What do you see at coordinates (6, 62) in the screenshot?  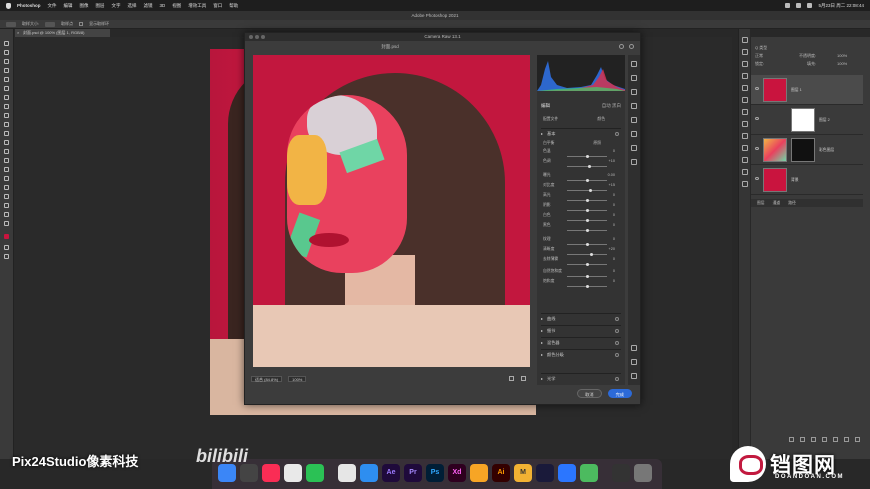 I see `lasso-tool-icon` at bounding box center [6, 62].